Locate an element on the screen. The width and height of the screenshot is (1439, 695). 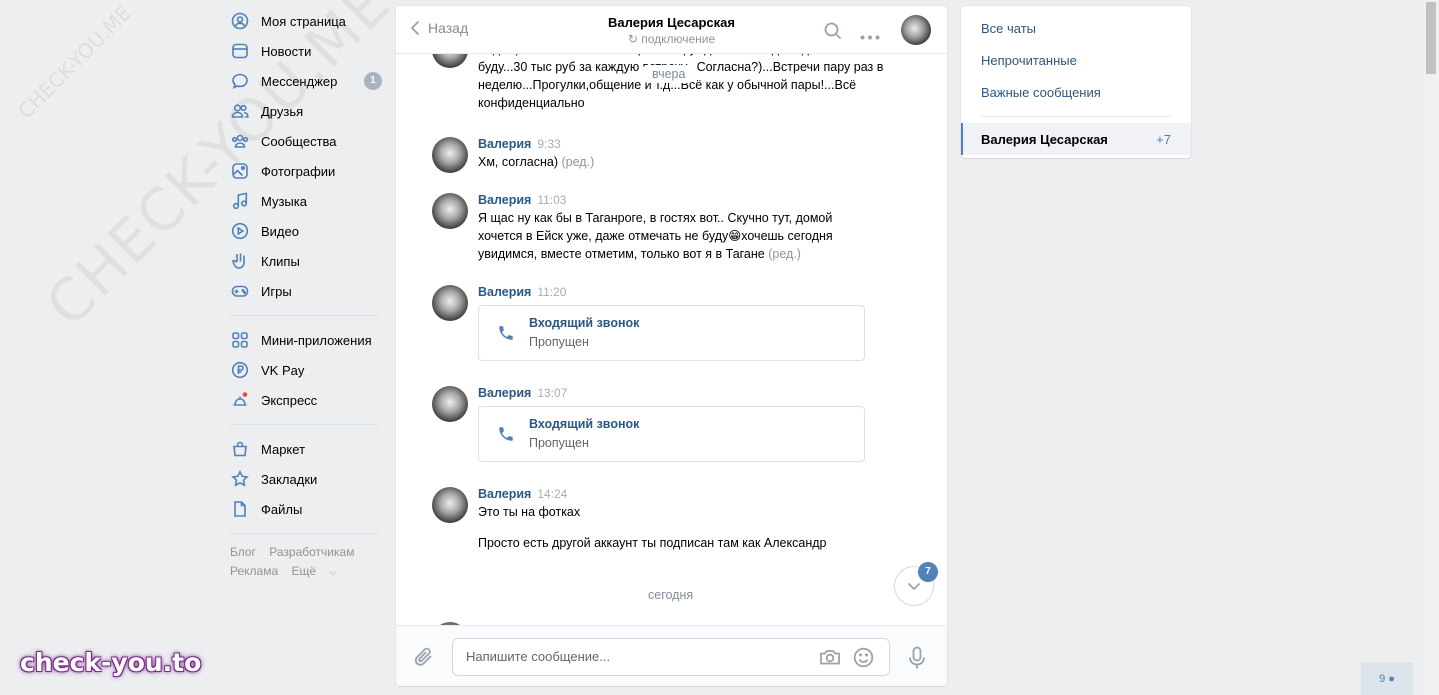
attach-button is located at coordinates (424, 658).